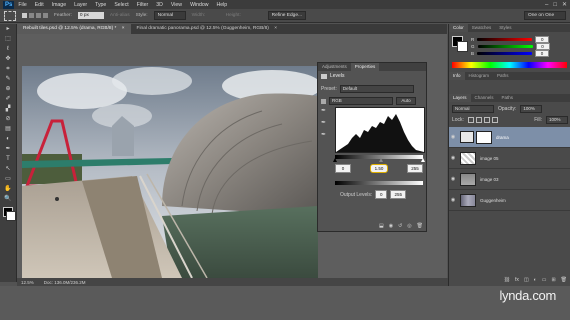 This screenshot has width=570, height=320. What do you see at coordinates (59, 5) in the screenshot?
I see `menu-image: Image` at bounding box center [59, 5].